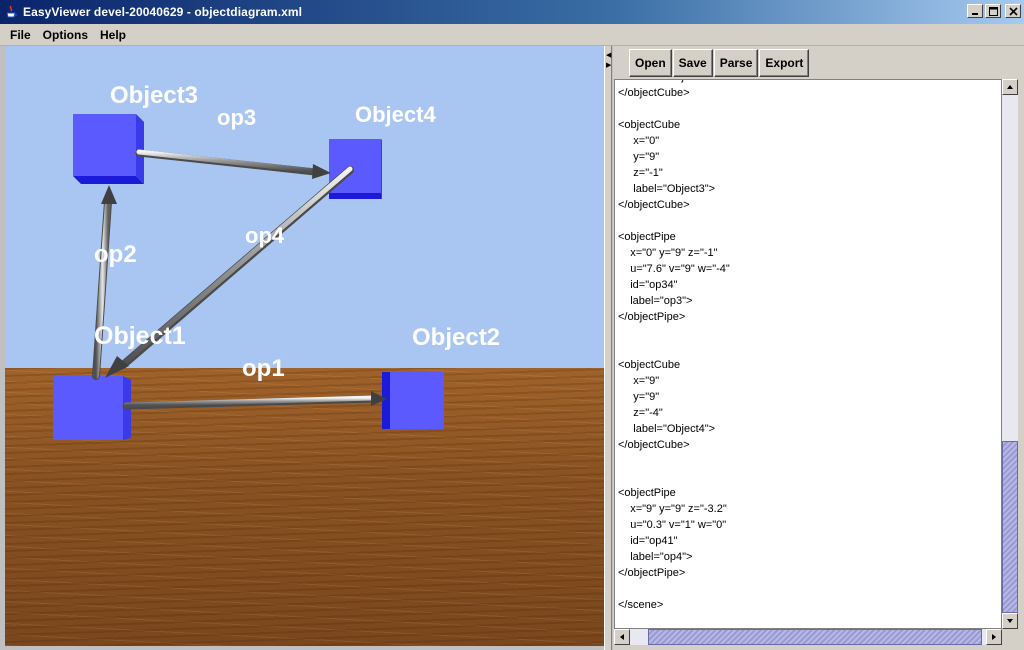  What do you see at coordinates (154, 95) in the screenshot?
I see `label-object3: Object3` at bounding box center [154, 95].